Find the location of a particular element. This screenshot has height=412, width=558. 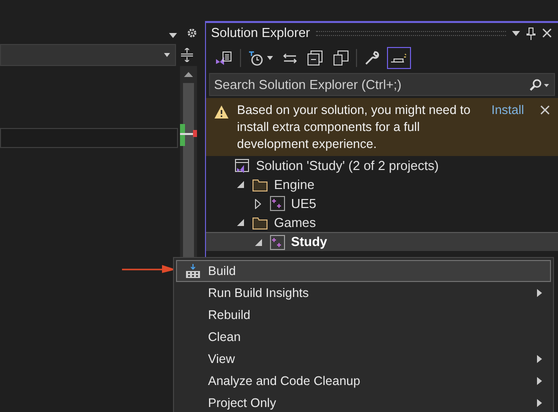

menu-item: Analyze and Code Cleanup is located at coordinates (363, 381).